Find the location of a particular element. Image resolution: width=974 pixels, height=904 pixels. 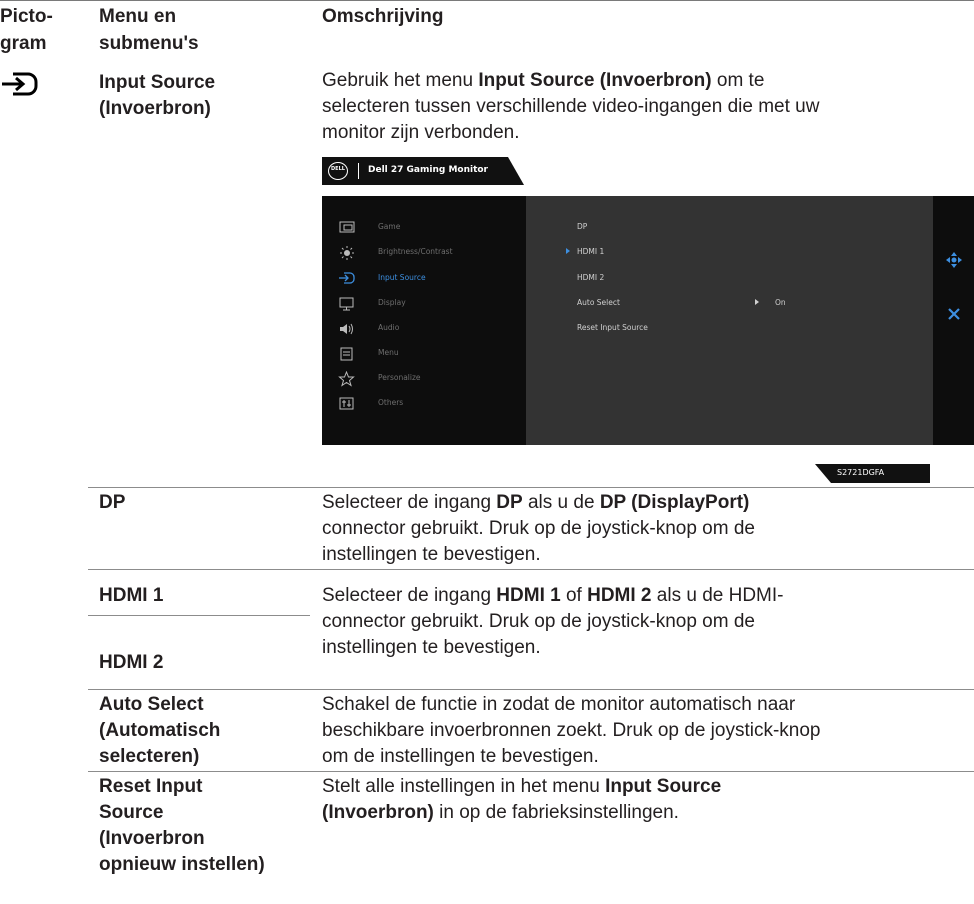

osd-title-bar: DELL Dell 27 Gaming Monitor is located at coordinates (423, 171).